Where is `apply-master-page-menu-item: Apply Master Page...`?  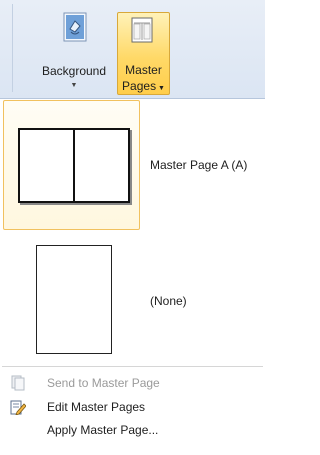
apply-master-page-menu-item: Apply Master Page... is located at coordinates (132, 430).